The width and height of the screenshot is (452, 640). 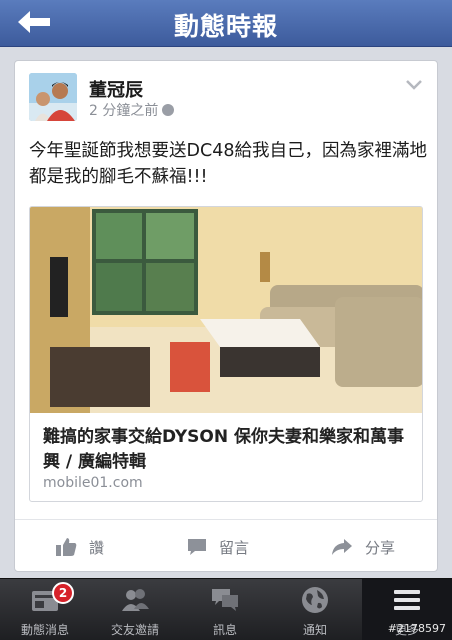 I want to click on like-button: 讚, so click(x=79, y=547).